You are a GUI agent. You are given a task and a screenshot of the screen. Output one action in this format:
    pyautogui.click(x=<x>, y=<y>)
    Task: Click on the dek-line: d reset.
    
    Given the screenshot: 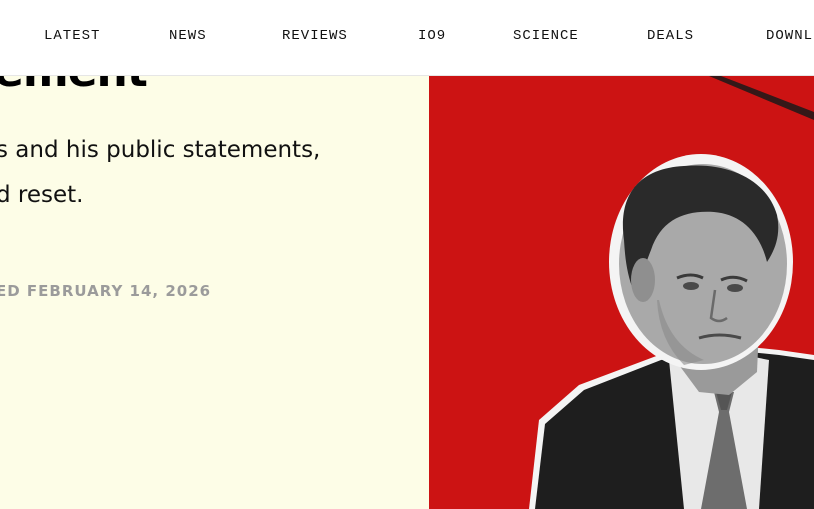 What is the action you would take?
    pyautogui.click(x=42, y=195)
    